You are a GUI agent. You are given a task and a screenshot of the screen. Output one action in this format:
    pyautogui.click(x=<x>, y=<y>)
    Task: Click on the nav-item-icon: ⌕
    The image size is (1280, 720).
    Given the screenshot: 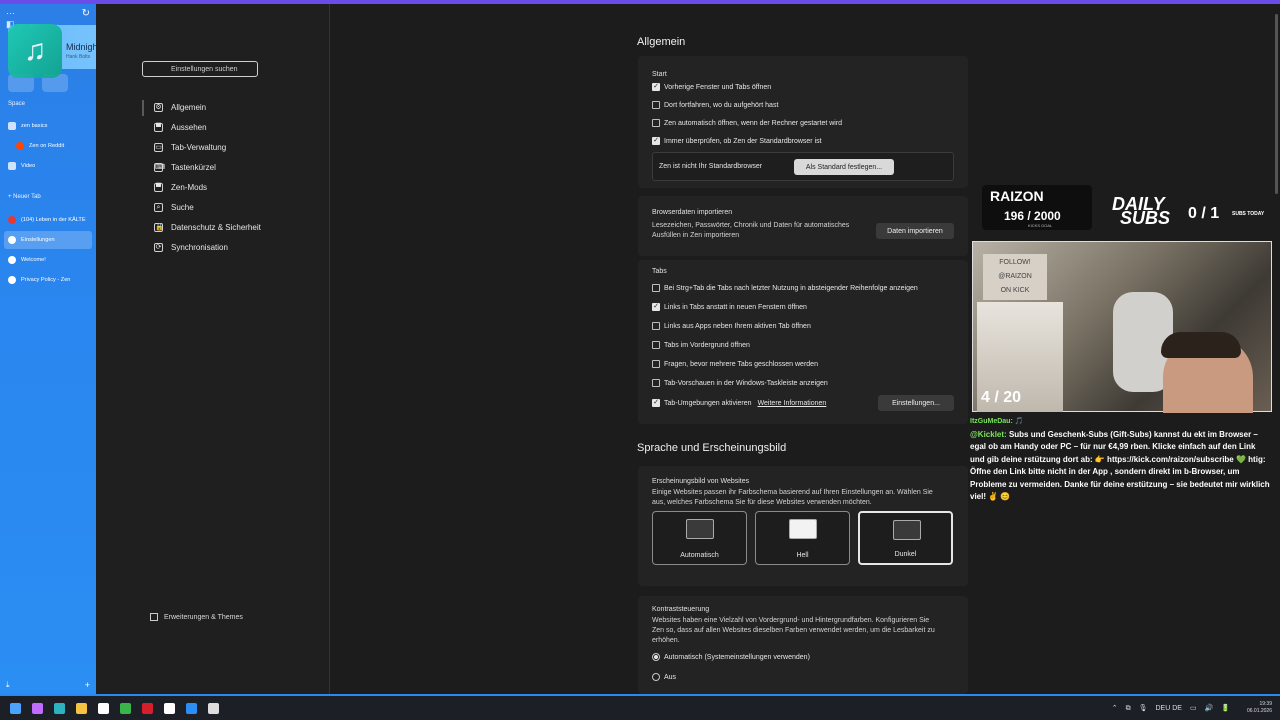 What is the action you would take?
    pyautogui.click(x=158, y=207)
    